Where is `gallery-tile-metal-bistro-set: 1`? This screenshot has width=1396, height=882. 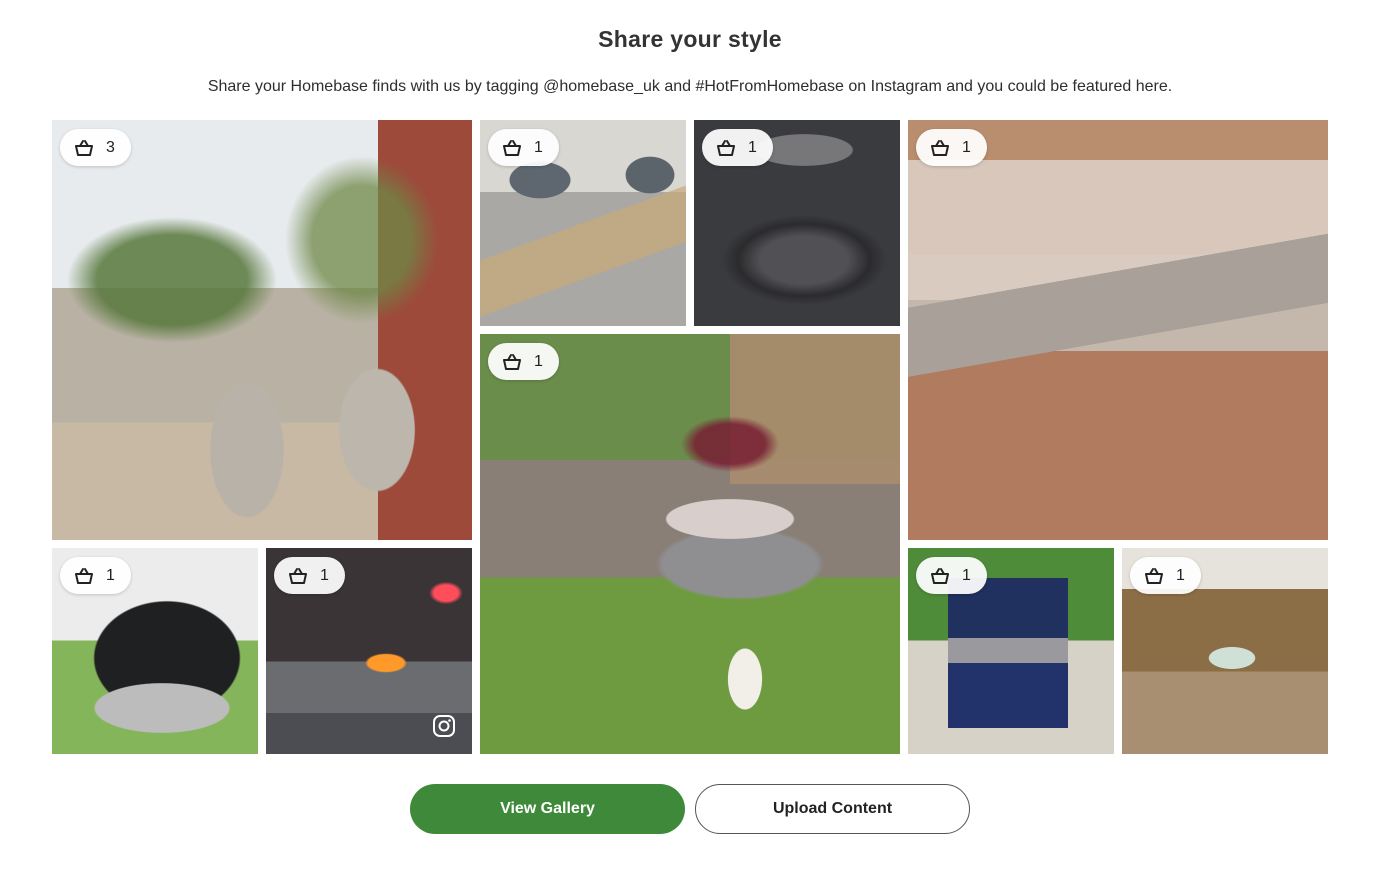 gallery-tile-metal-bistro-set: 1 is located at coordinates (797, 223).